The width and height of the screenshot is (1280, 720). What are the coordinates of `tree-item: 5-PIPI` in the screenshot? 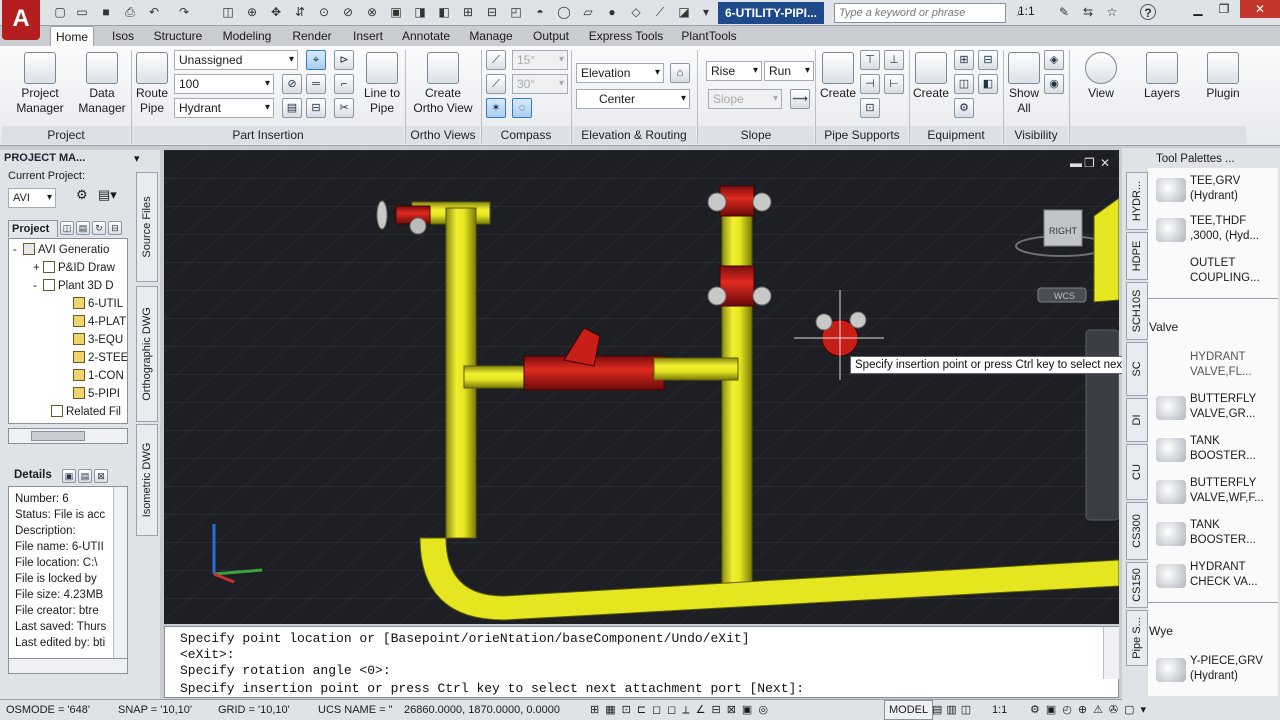 It's located at (96, 394).